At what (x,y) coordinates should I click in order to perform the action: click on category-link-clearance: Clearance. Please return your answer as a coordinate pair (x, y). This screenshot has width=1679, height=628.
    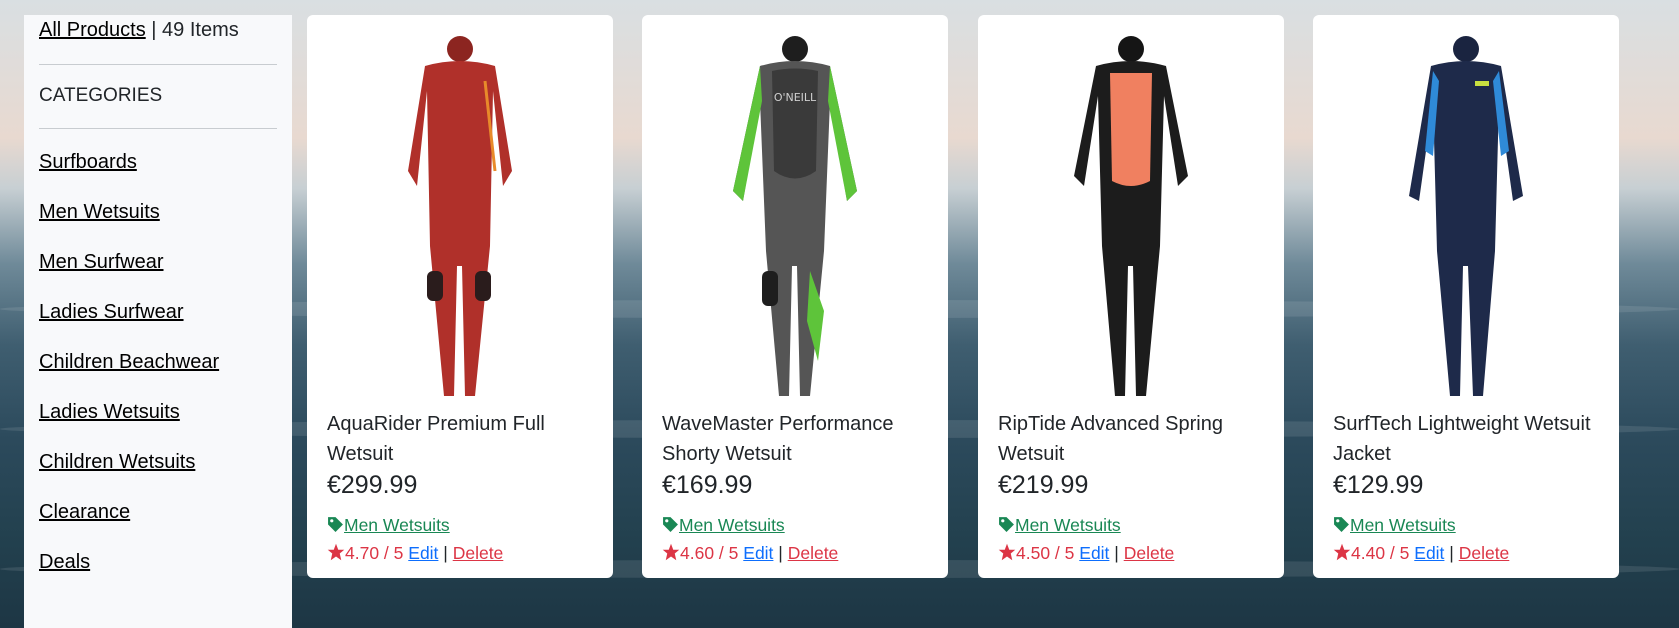
    Looking at the image, I should click on (84, 512).